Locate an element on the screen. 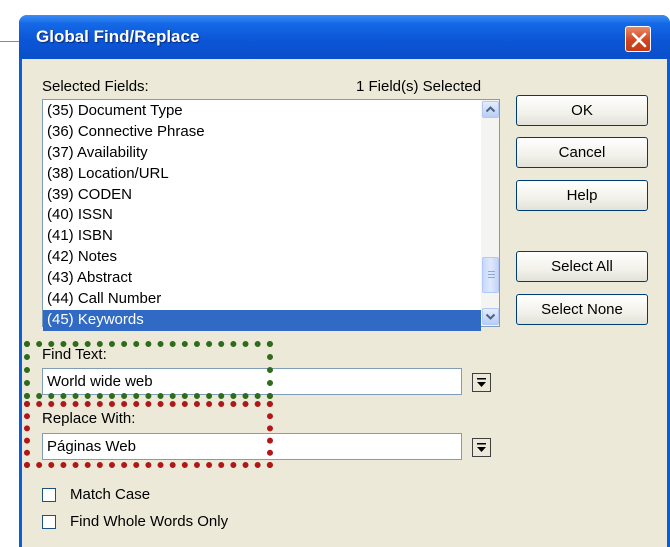 This screenshot has height=547, width=670. replace-with-highlight is located at coordinates (148, 434).